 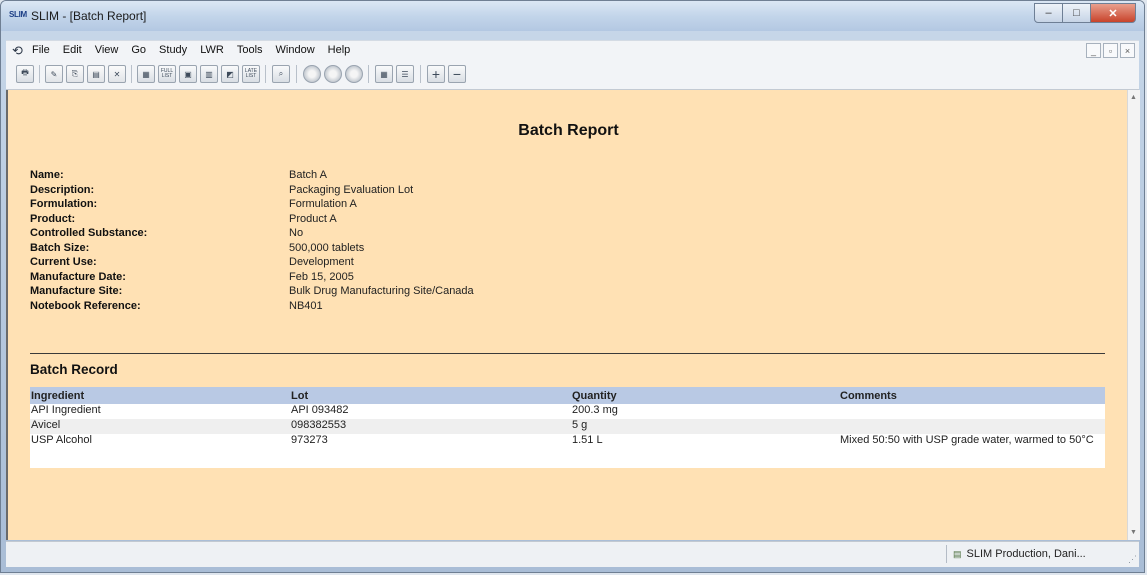 I want to click on edit-icon: ✎, so click(x=54, y=74).